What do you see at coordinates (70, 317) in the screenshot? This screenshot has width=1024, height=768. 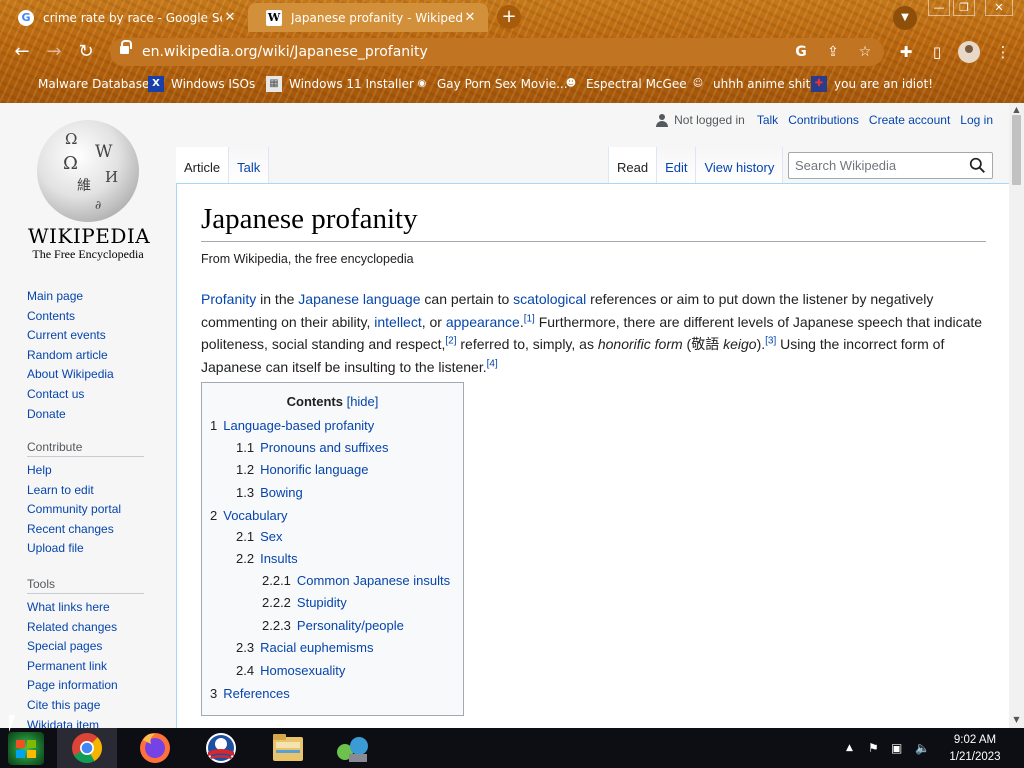 I see `sidebar-item-contents: Contents` at bounding box center [70, 317].